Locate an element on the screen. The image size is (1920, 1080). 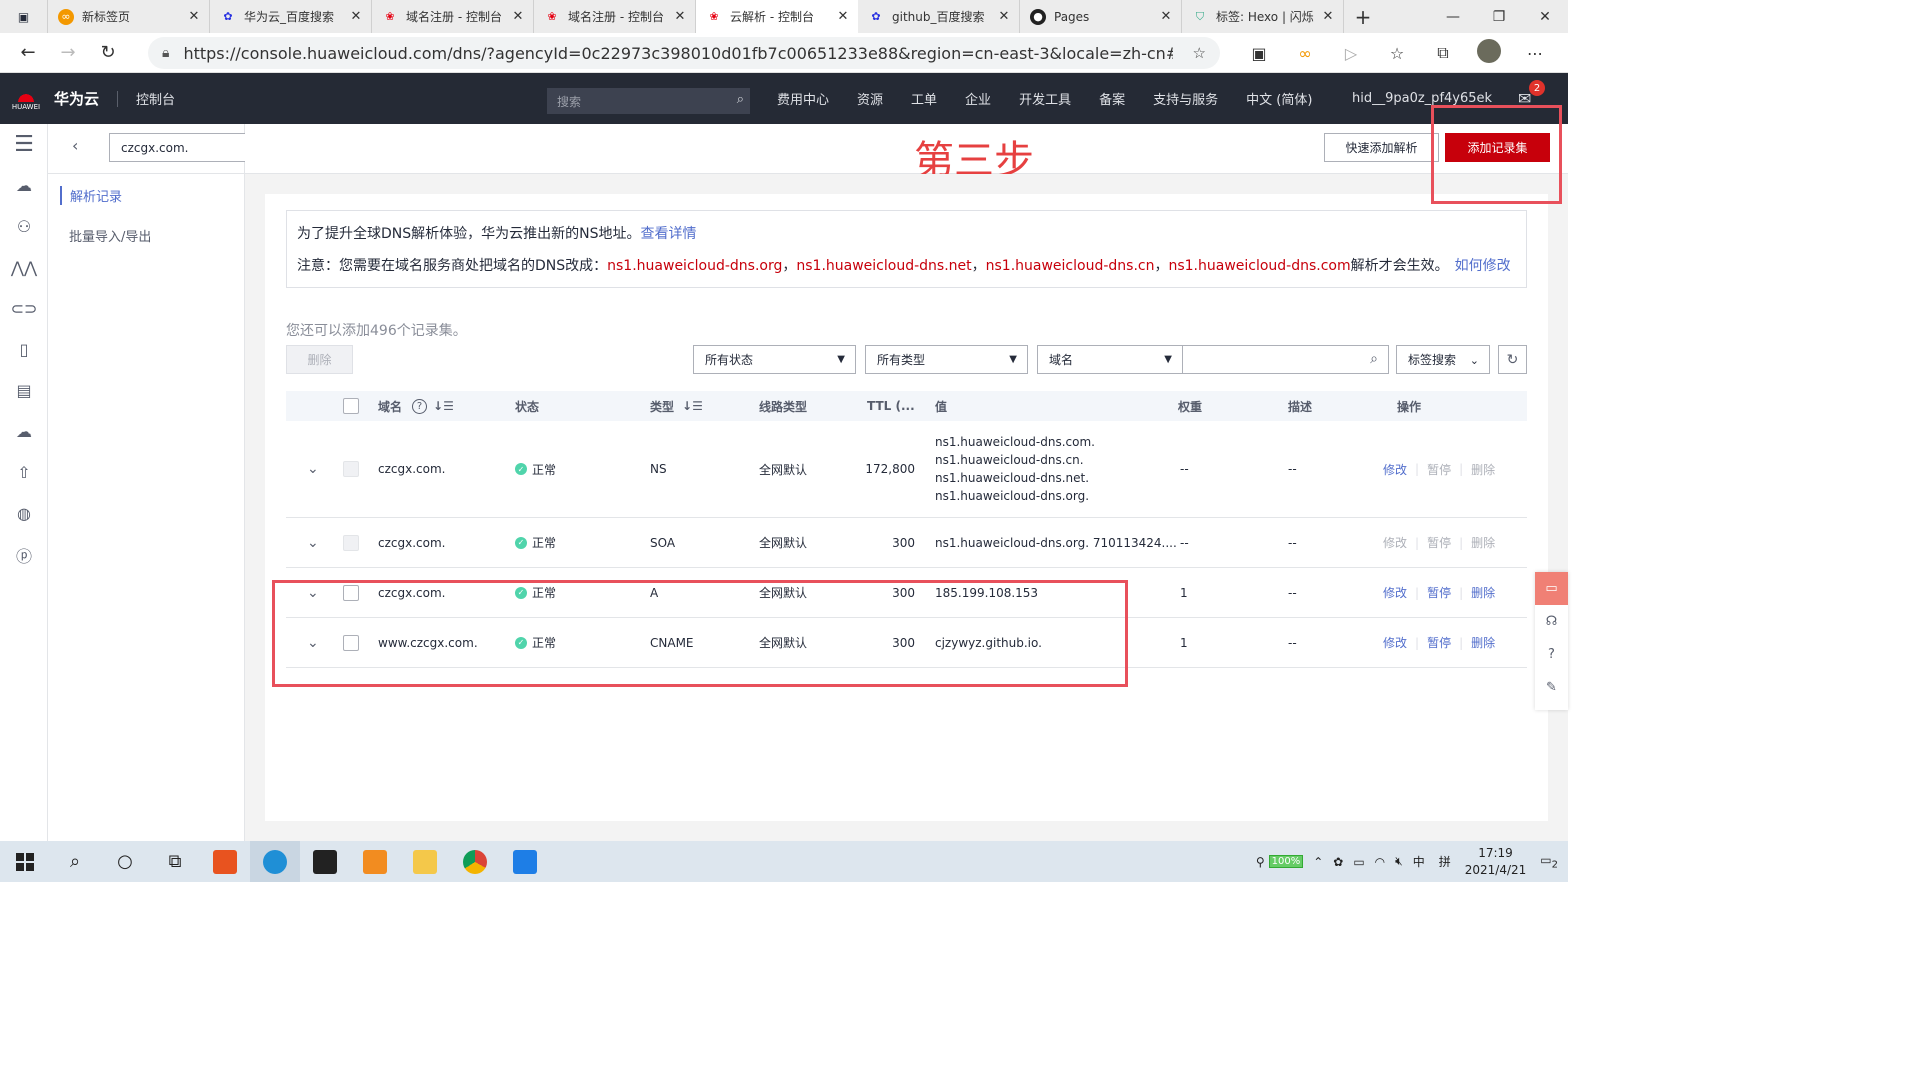
edge-app-icon is located at coordinates (275, 861).